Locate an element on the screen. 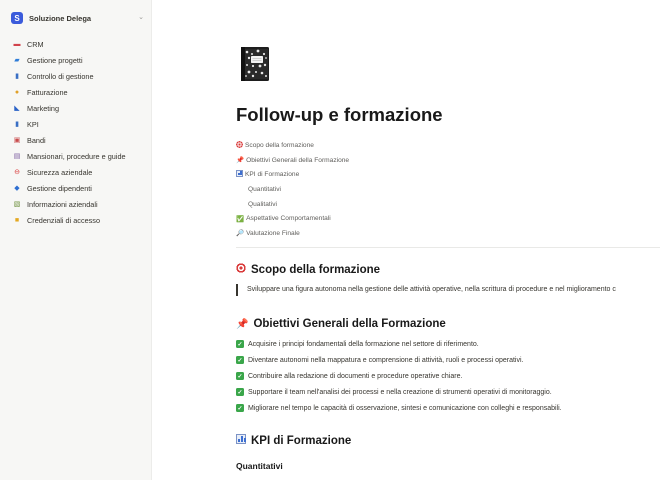 The width and height of the screenshot is (660, 480). toc-emoji-icon: 📌 is located at coordinates (240, 161).